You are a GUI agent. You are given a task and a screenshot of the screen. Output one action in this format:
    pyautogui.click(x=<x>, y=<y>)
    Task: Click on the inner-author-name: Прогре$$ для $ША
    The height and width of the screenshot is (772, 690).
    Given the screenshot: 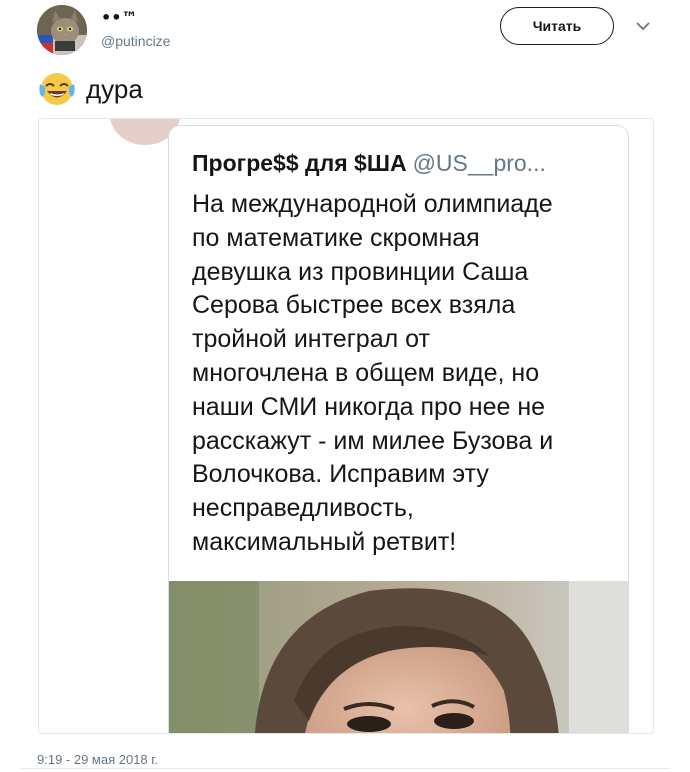 What is the action you would take?
    pyautogui.click(x=299, y=163)
    